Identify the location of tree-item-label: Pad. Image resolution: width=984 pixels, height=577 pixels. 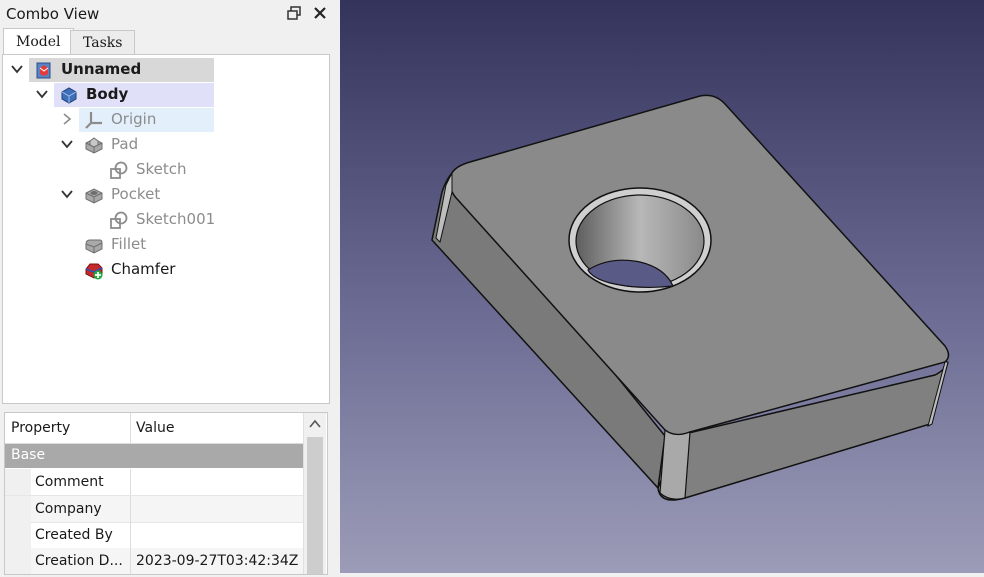
(125, 144).